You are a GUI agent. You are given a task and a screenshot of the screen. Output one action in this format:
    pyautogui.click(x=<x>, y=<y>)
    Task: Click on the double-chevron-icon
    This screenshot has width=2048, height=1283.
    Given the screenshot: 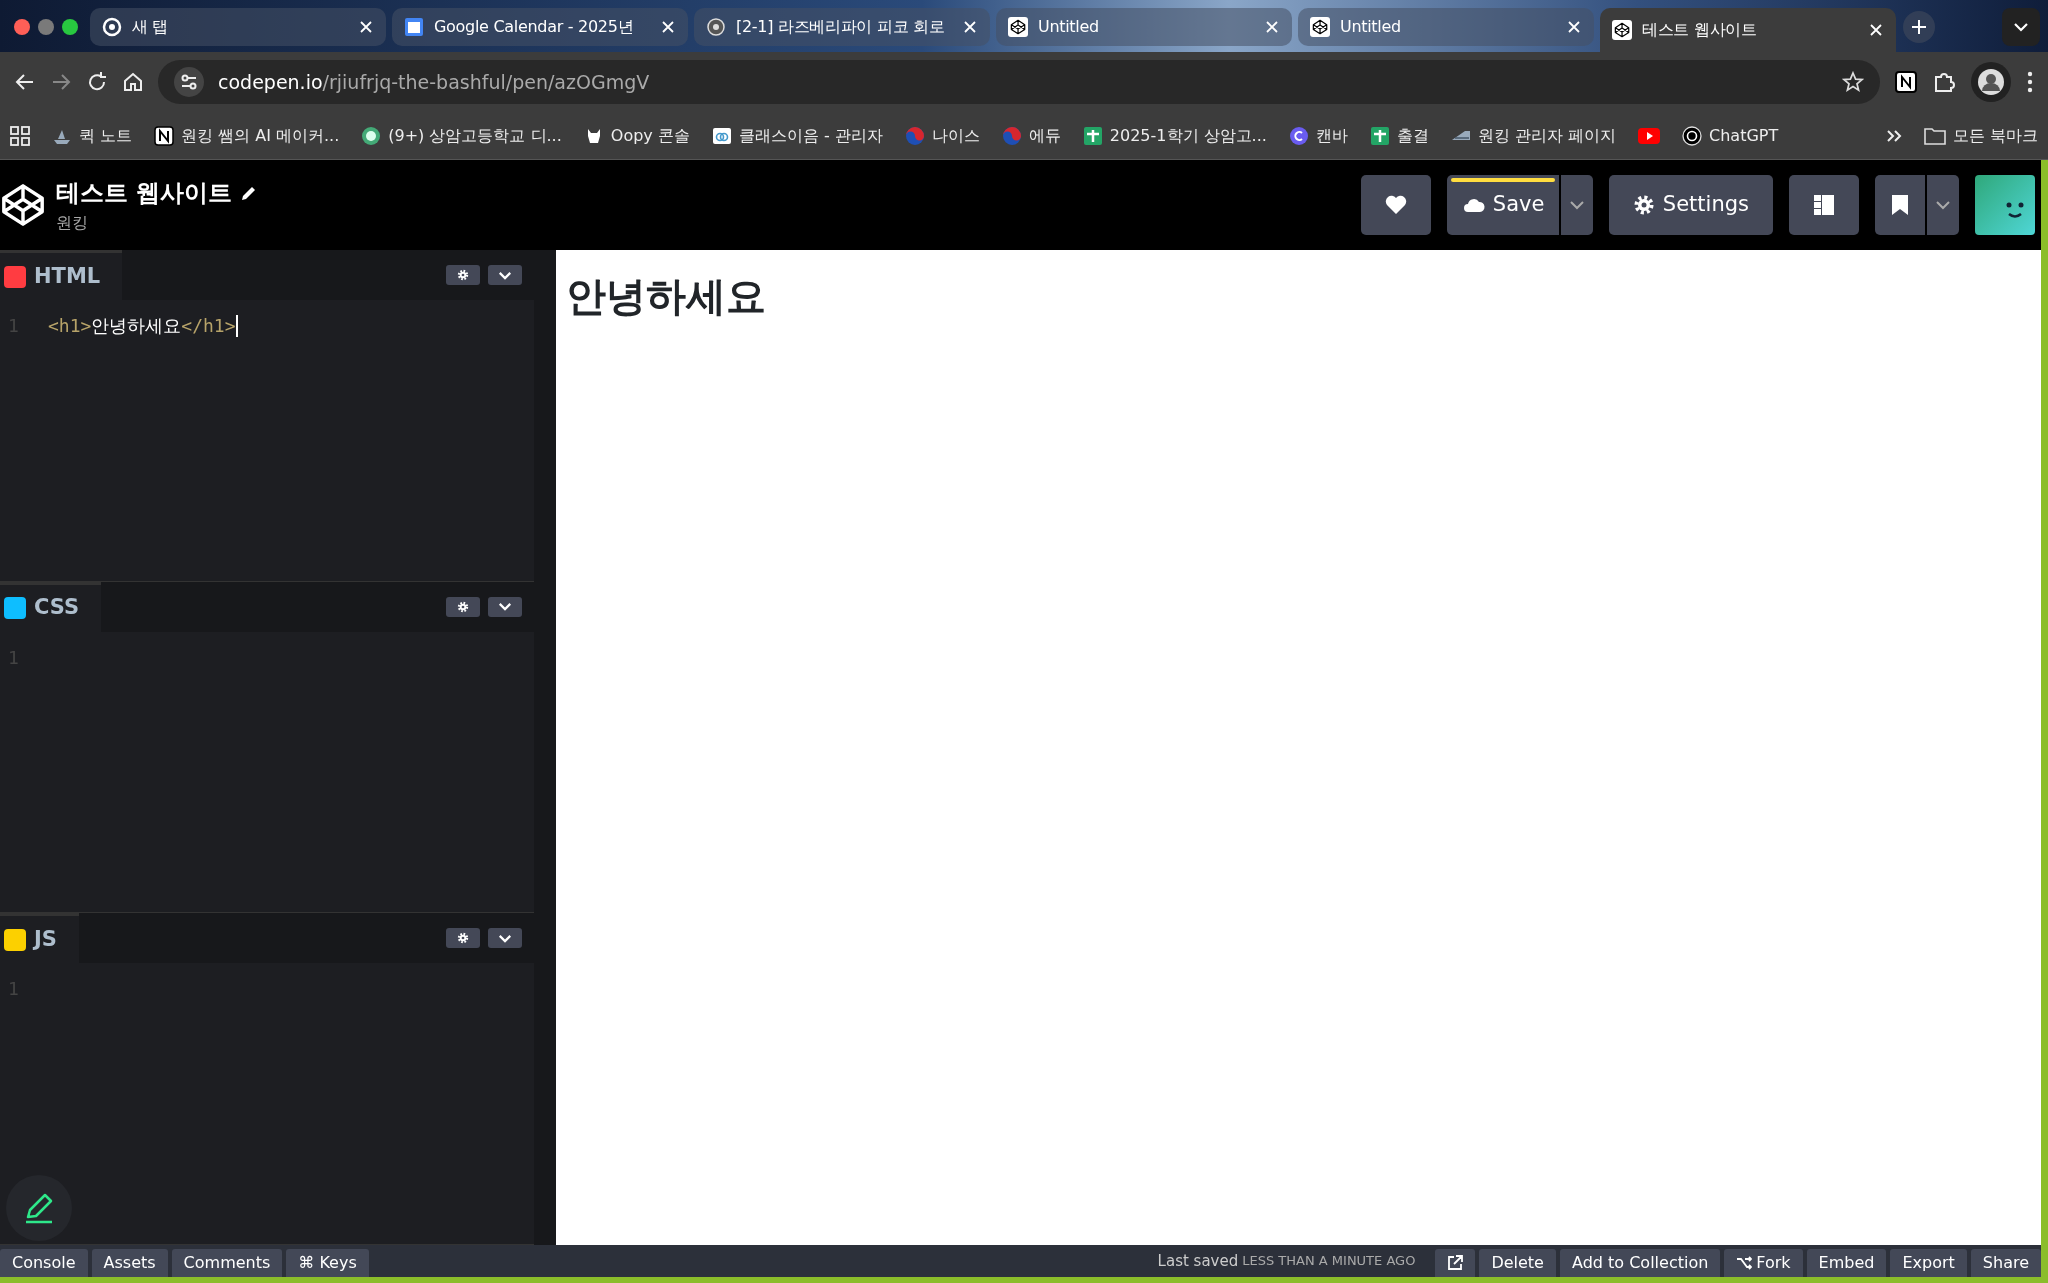 What is the action you would take?
    pyautogui.click(x=1893, y=135)
    